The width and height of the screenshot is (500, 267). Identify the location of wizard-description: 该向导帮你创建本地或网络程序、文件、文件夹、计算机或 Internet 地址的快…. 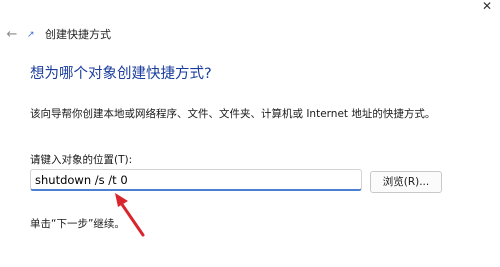
(233, 114).